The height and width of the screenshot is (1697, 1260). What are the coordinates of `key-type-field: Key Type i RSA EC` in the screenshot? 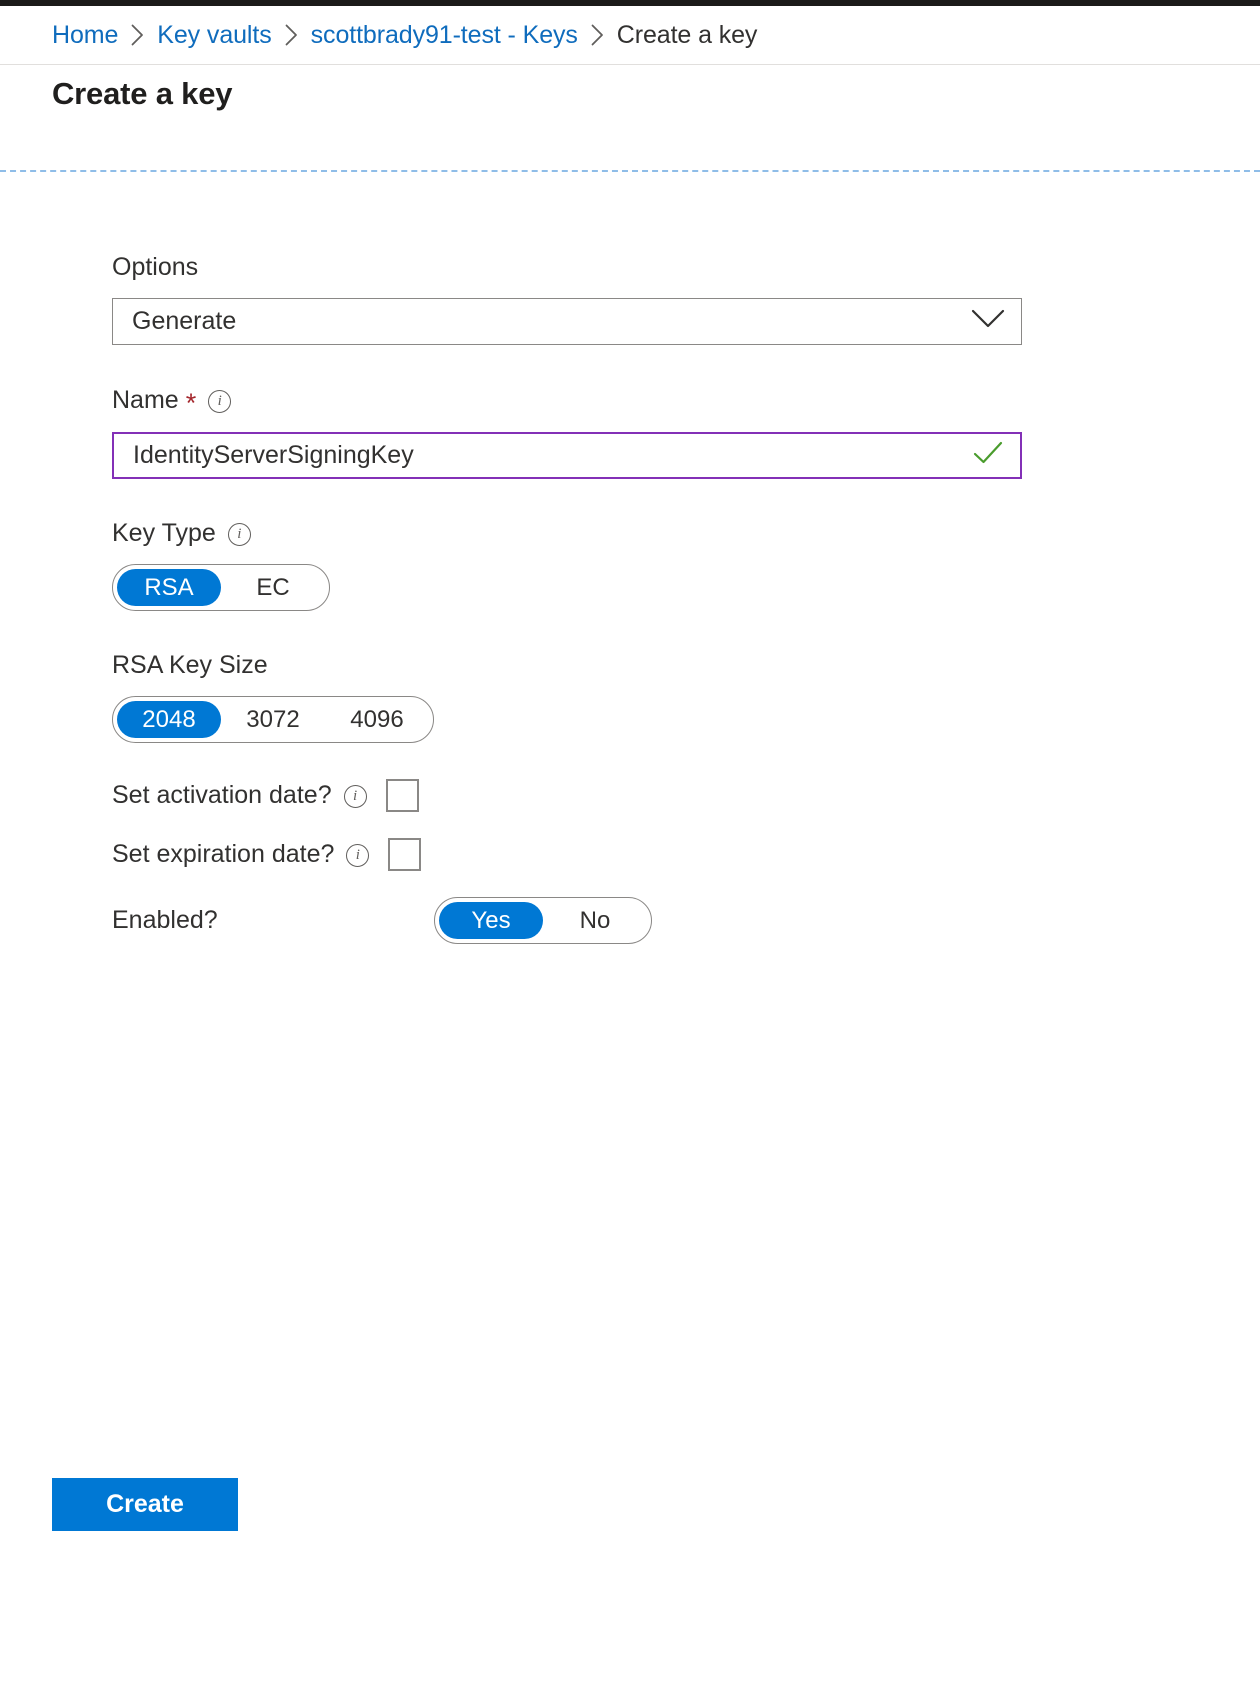 It's located at (612, 566).